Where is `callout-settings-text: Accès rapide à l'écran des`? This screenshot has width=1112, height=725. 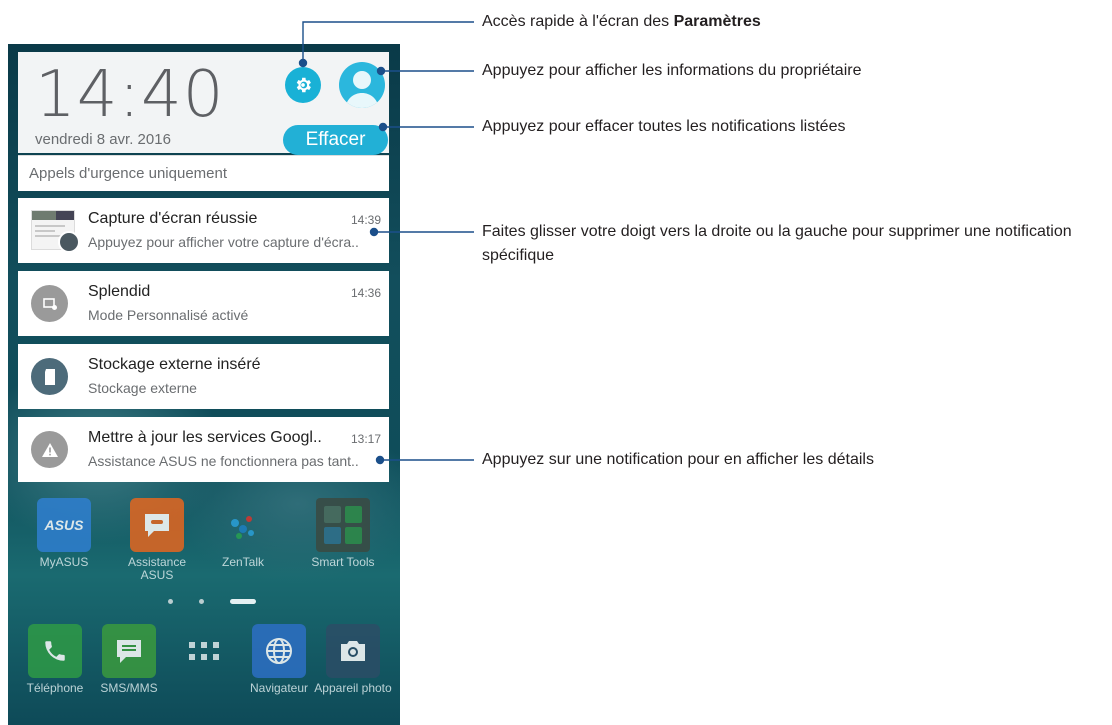 callout-settings-text: Accès rapide à l'écran des is located at coordinates (578, 21).